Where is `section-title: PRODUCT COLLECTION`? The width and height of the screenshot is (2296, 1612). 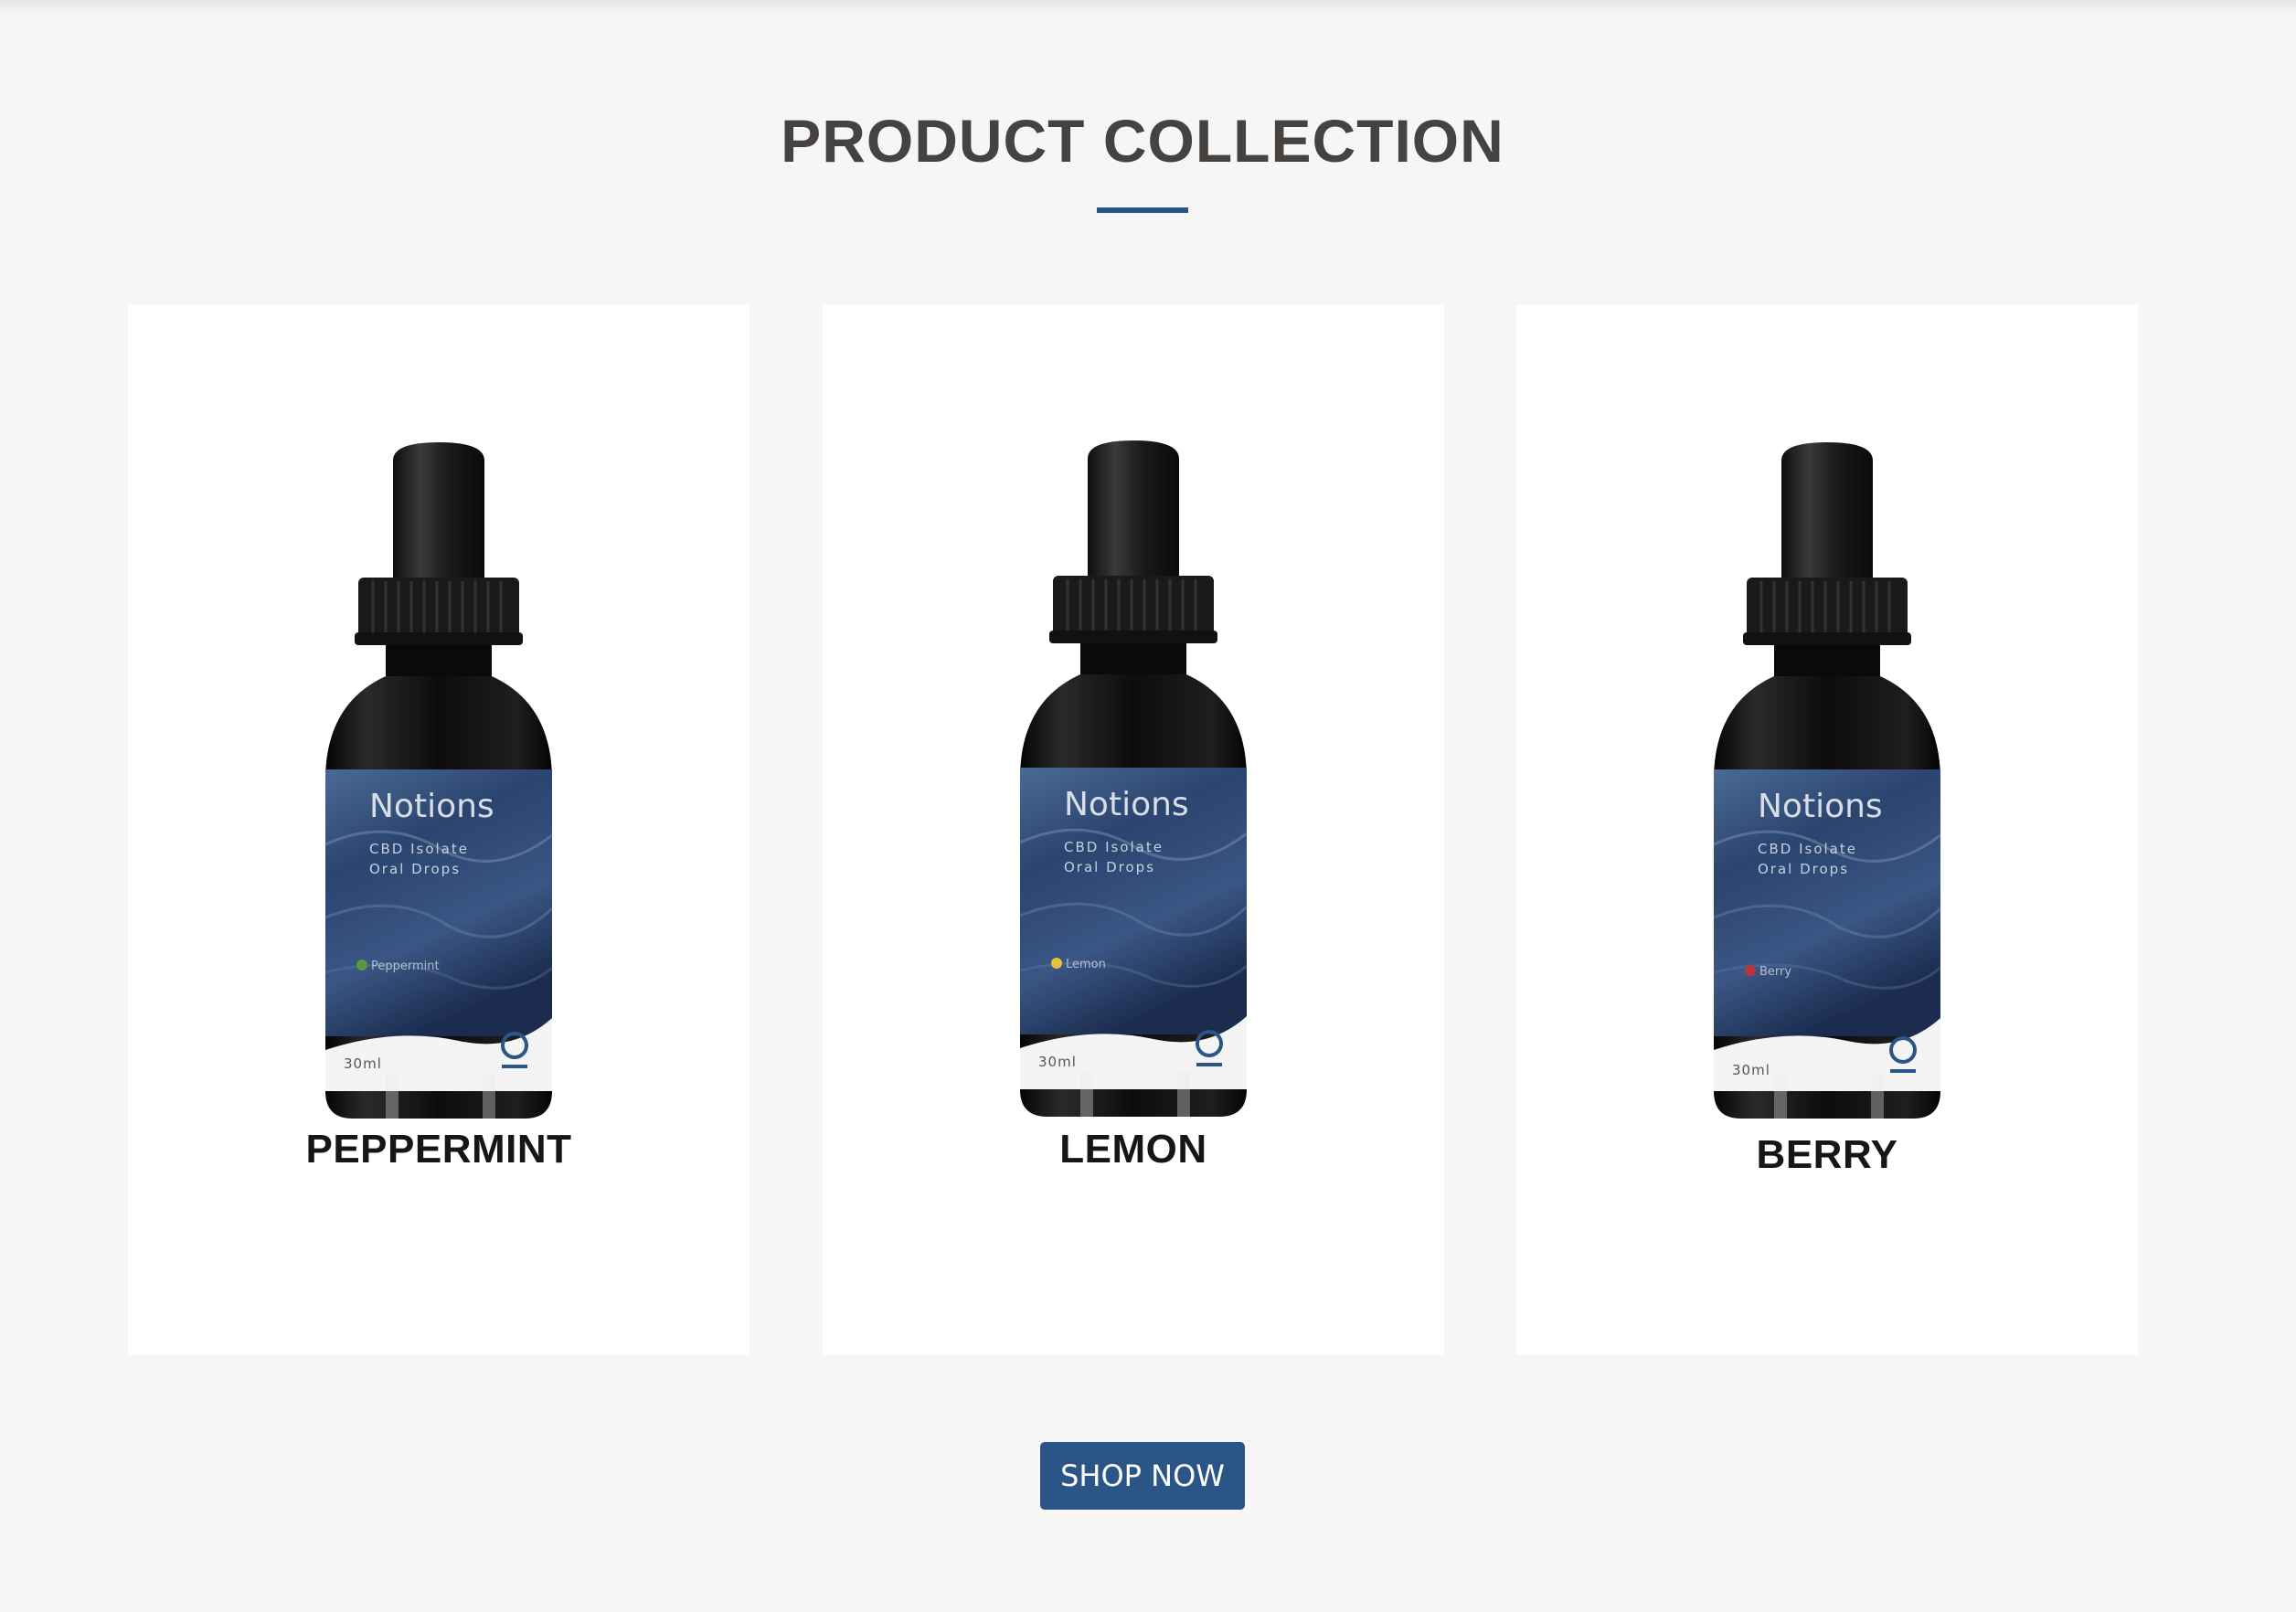
section-title: PRODUCT COLLECTION is located at coordinates (1142, 141).